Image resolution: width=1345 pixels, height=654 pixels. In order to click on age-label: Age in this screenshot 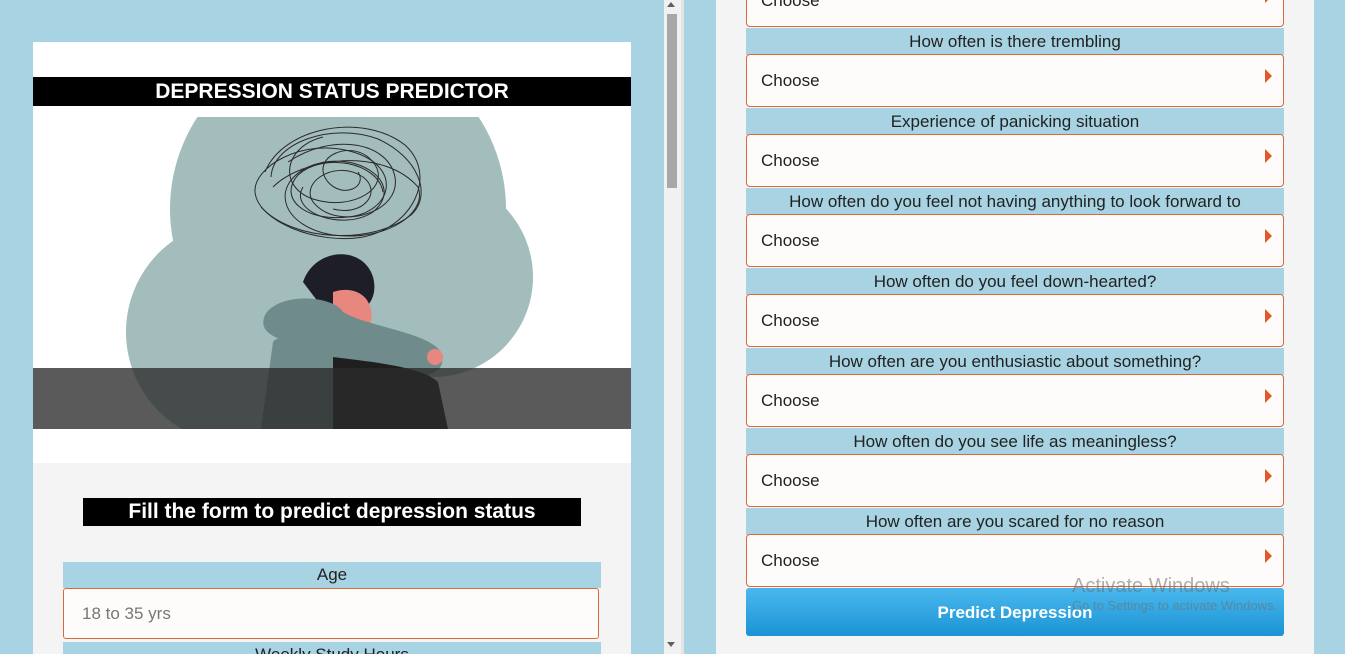, I will do `click(332, 575)`.